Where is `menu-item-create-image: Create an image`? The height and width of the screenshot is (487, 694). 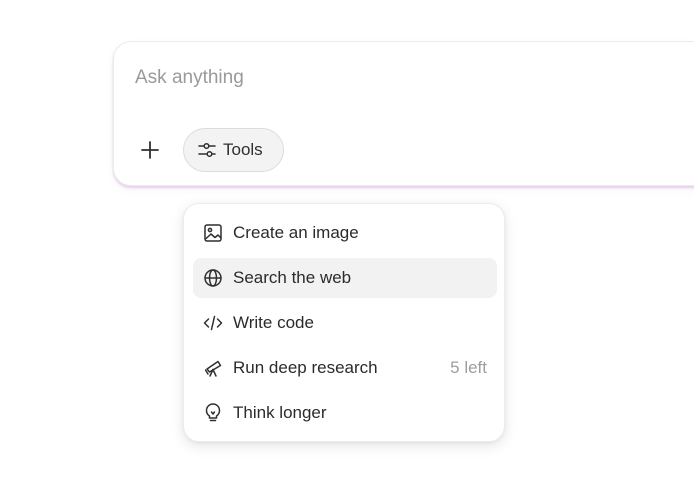 menu-item-create-image: Create an image is located at coordinates (345, 233).